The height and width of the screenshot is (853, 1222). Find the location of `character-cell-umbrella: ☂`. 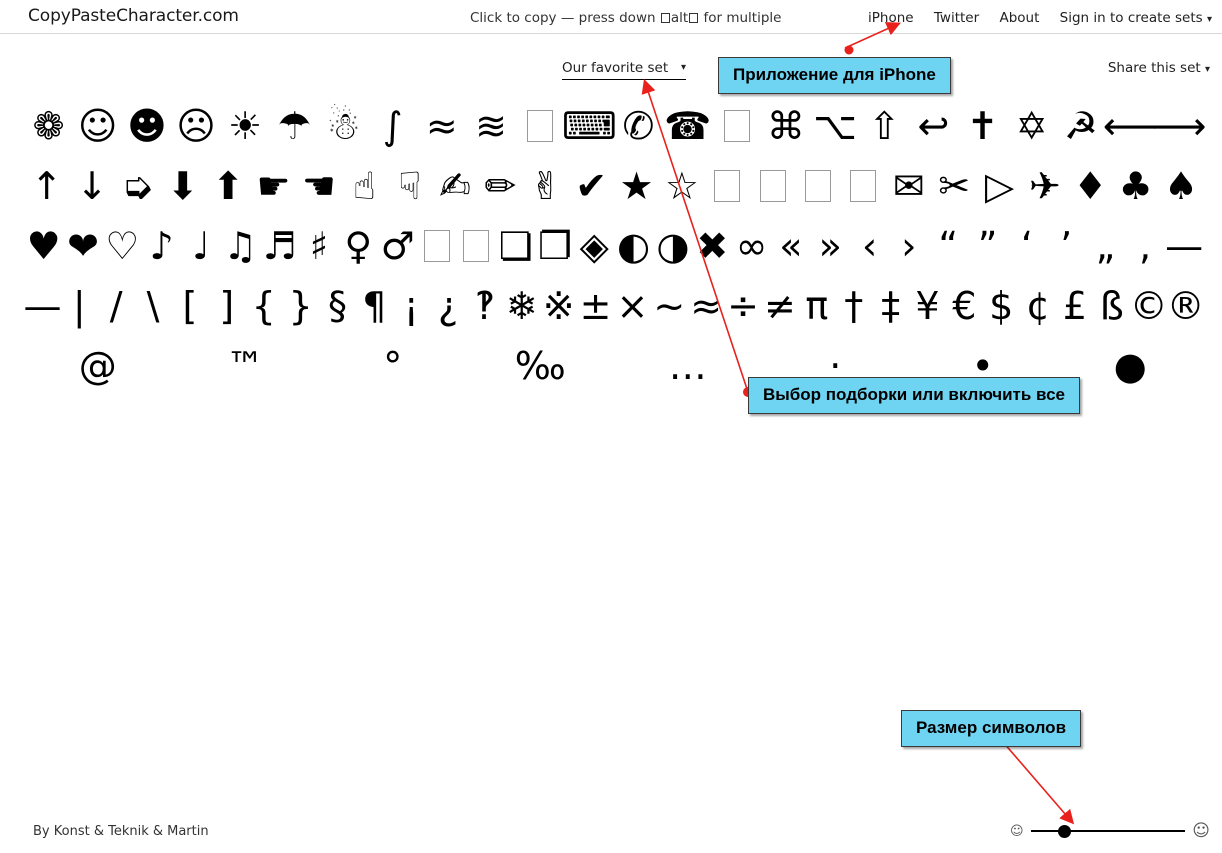

character-cell-umbrella: ☂ is located at coordinates (294, 126).